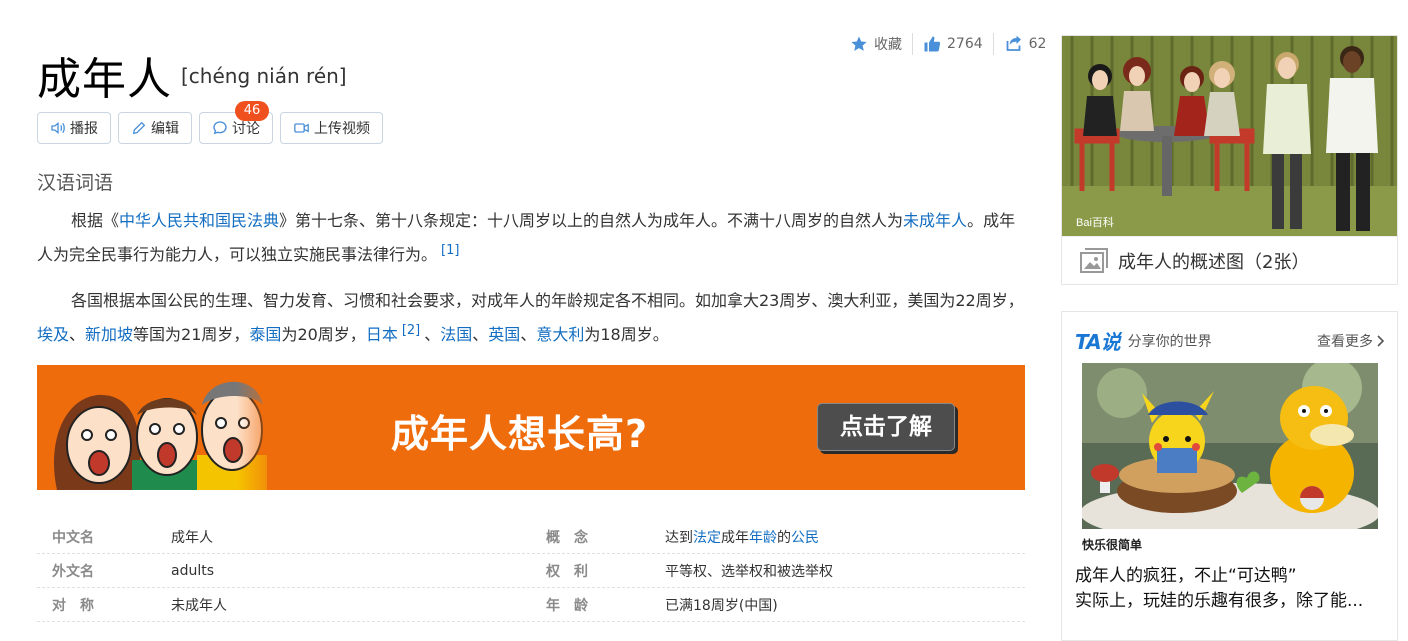  What do you see at coordinates (626, 334) in the screenshot?
I see `para2-text-4: 为18周岁。` at bounding box center [626, 334].